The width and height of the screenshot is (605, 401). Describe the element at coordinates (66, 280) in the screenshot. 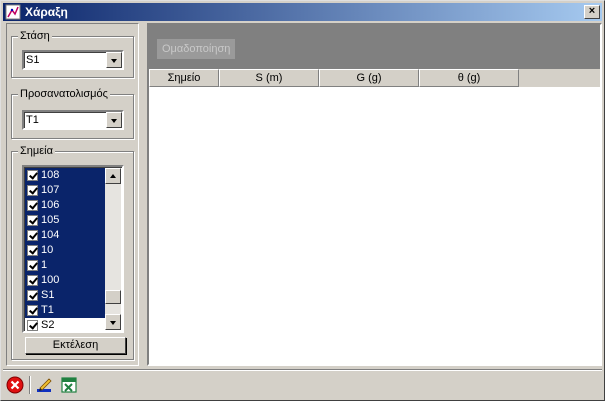

I see `list-item: 100` at that location.